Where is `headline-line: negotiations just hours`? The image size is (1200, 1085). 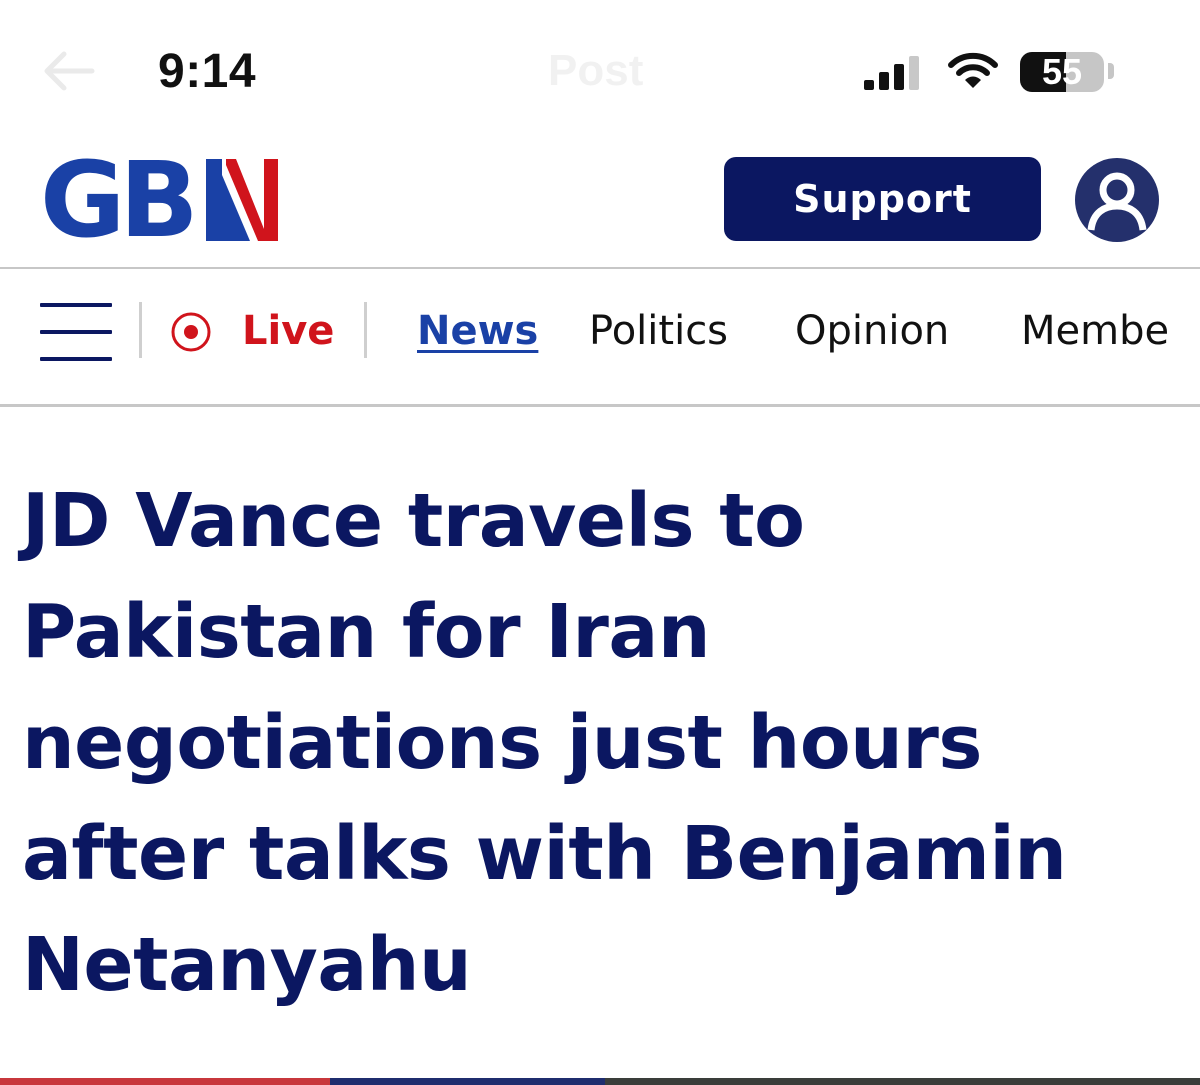 headline-line: negotiations just hours is located at coordinates (502, 743).